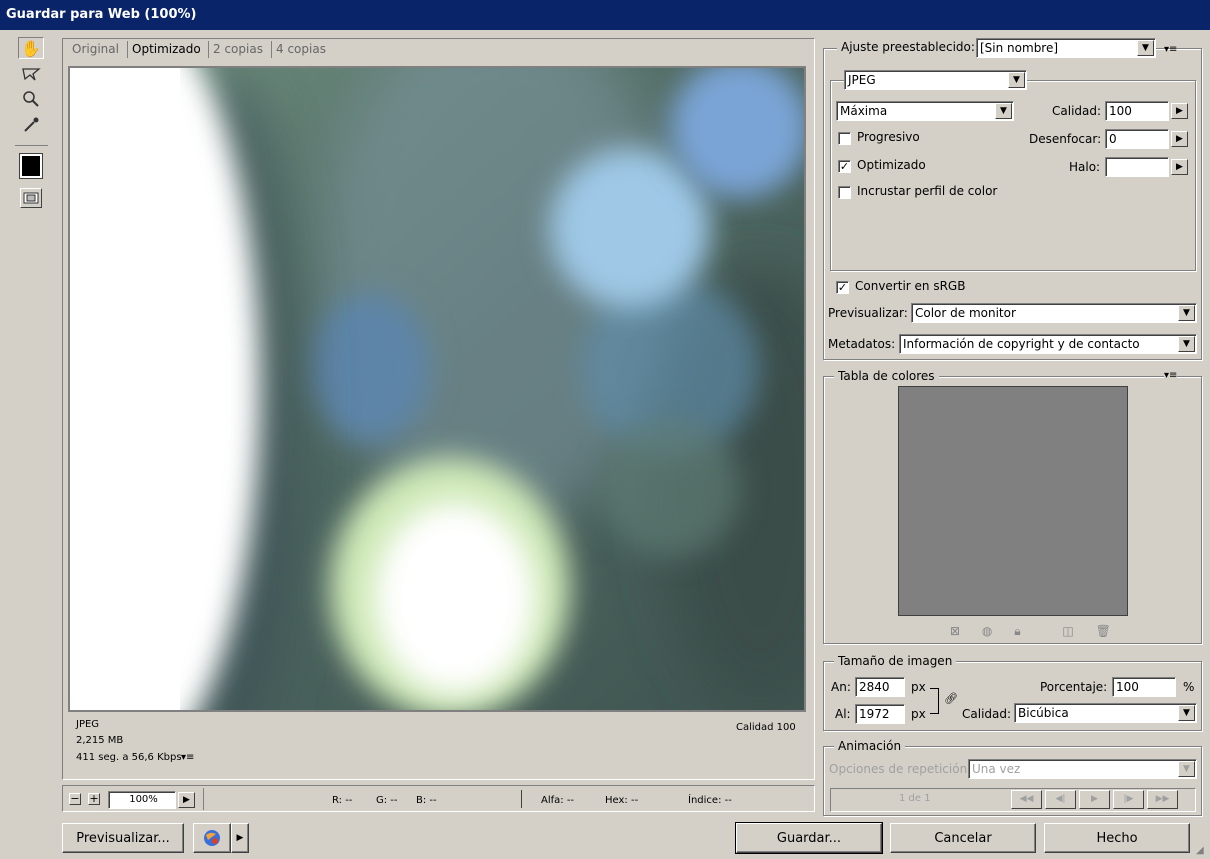 This screenshot has height=859, width=1210. Describe the element at coordinates (935, 80) in the screenshot. I see `format-select: JPEG ▼` at that location.